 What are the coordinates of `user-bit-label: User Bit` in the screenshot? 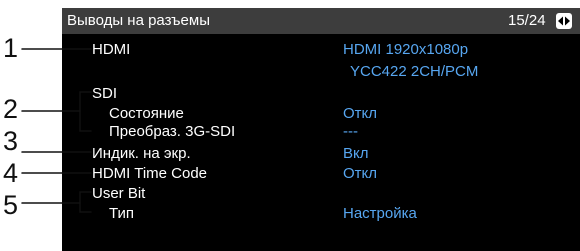 It's located at (119, 193).